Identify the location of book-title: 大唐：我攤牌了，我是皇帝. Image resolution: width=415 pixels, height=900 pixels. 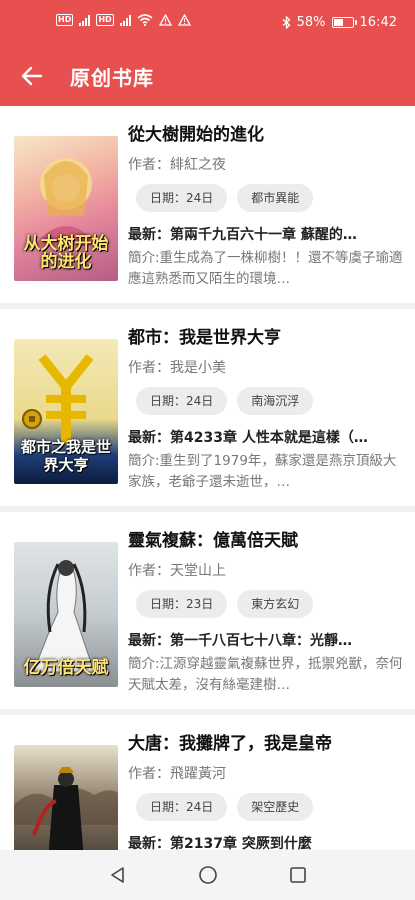
(266, 742).